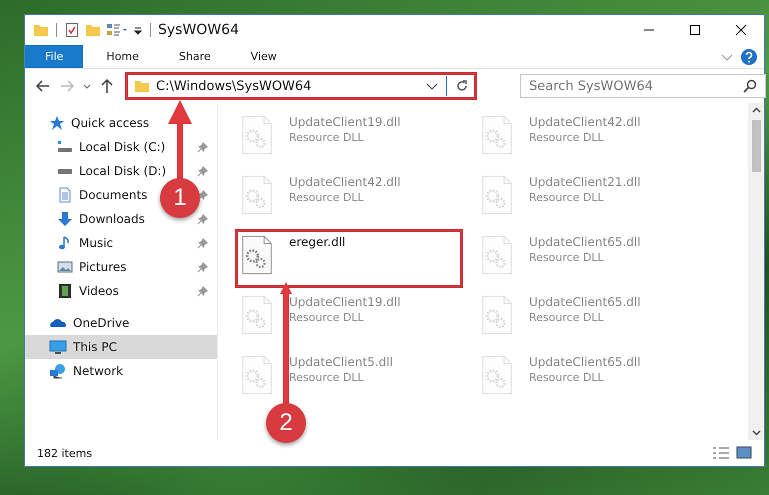 The image size is (769, 495). Describe the element at coordinates (72, 30) in the screenshot. I see `properties-icon` at that location.